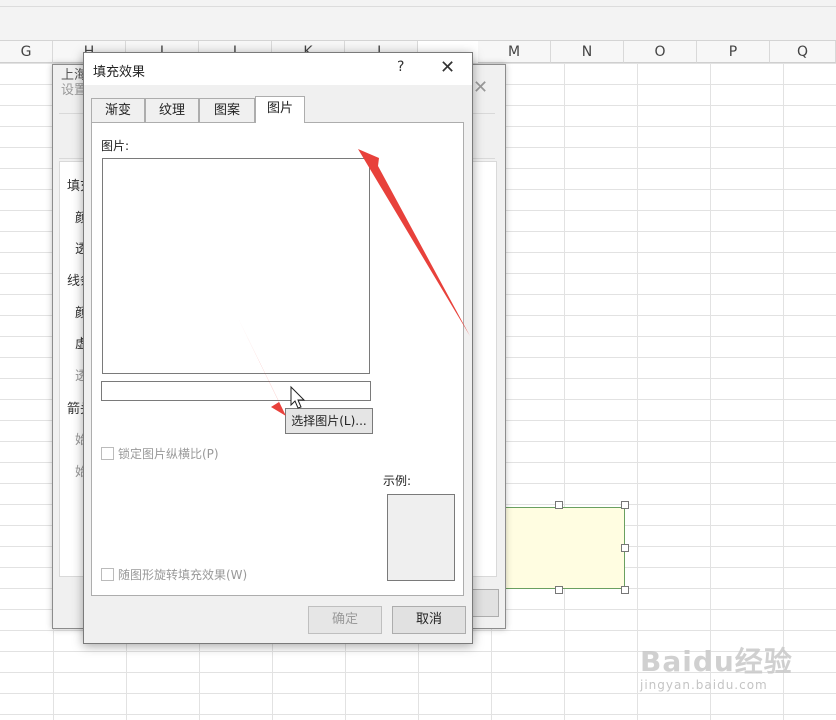  Describe the element at coordinates (660, 52) in the screenshot. I see `column-header-o: O` at that location.